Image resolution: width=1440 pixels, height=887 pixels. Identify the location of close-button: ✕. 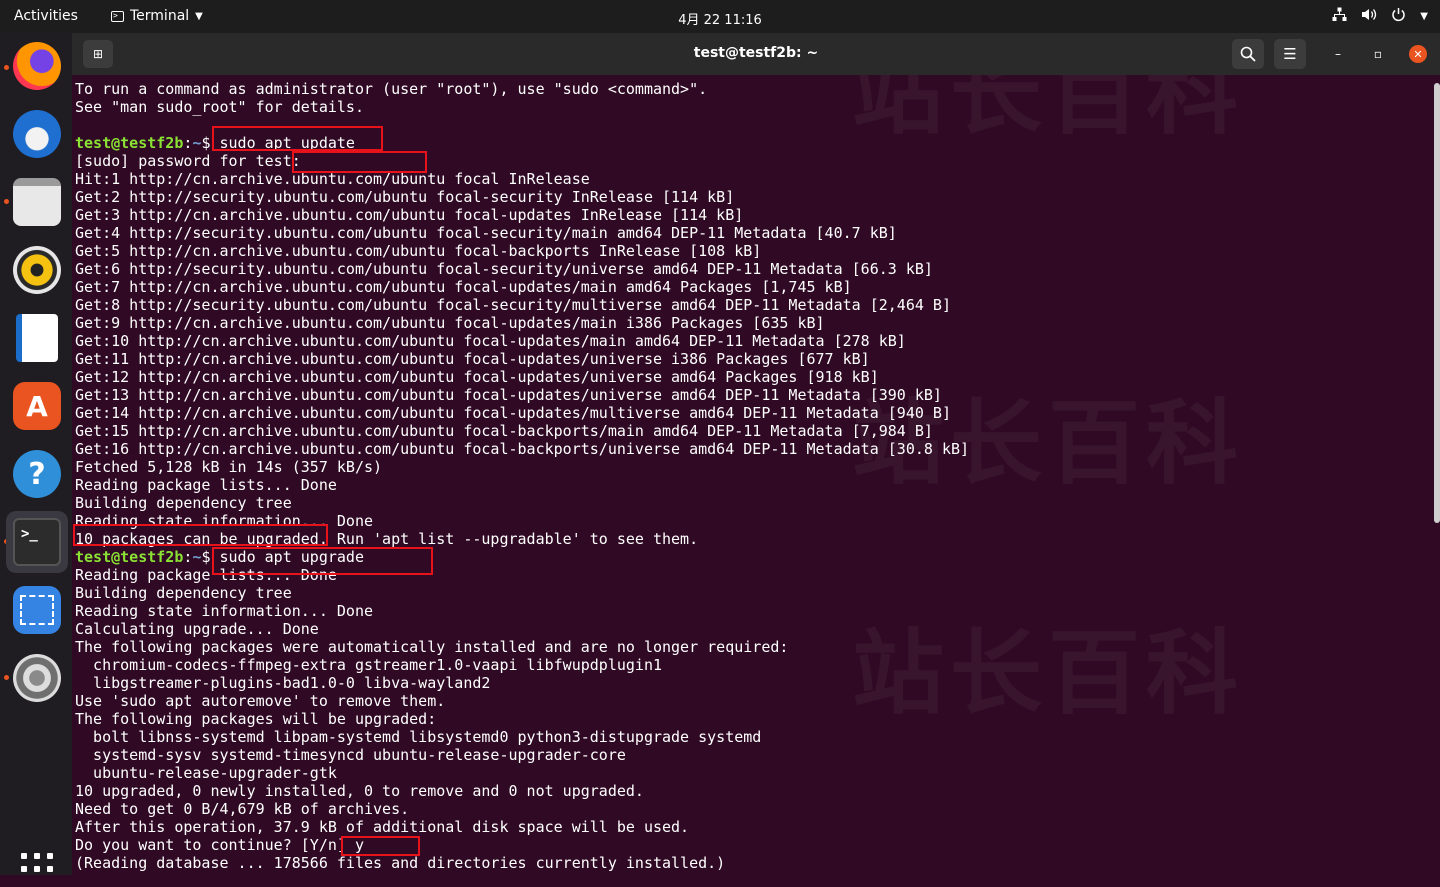
(1418, 54).